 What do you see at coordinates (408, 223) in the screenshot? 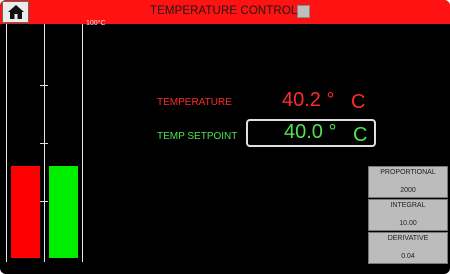
I see `integral-value: 10.00` at bounding box center [408, 223].